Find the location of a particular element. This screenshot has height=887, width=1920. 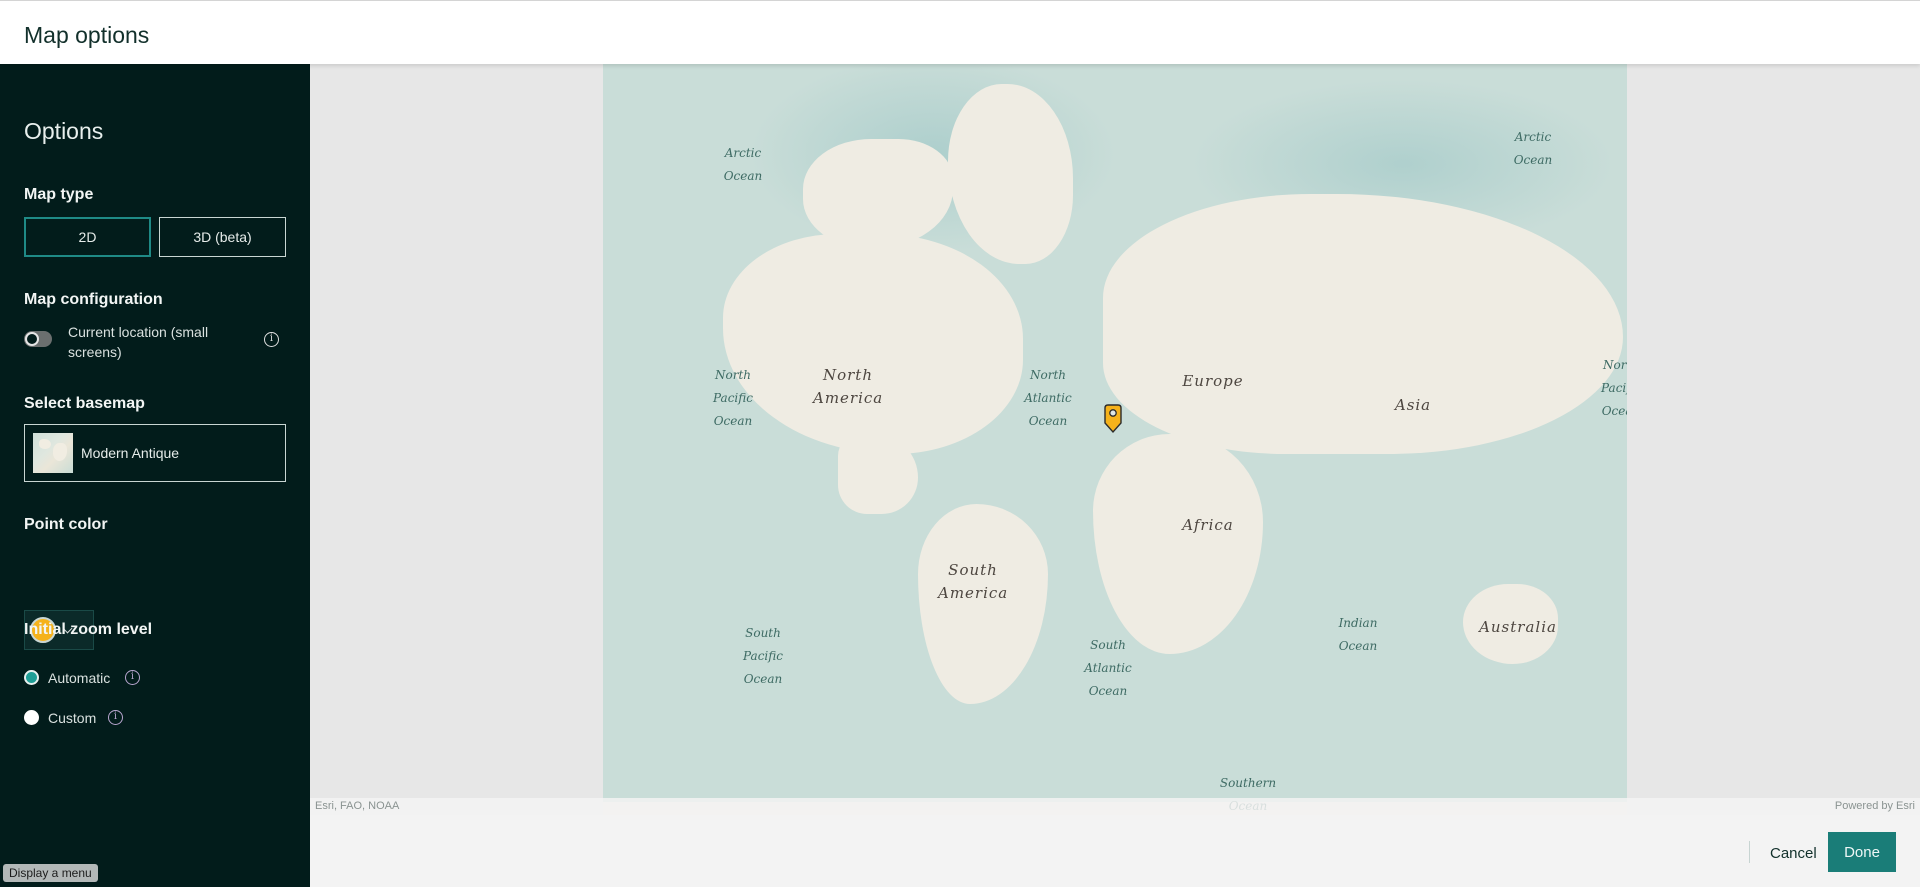

map-configuration-label: Map configuration is located at coordinates (93, 299).